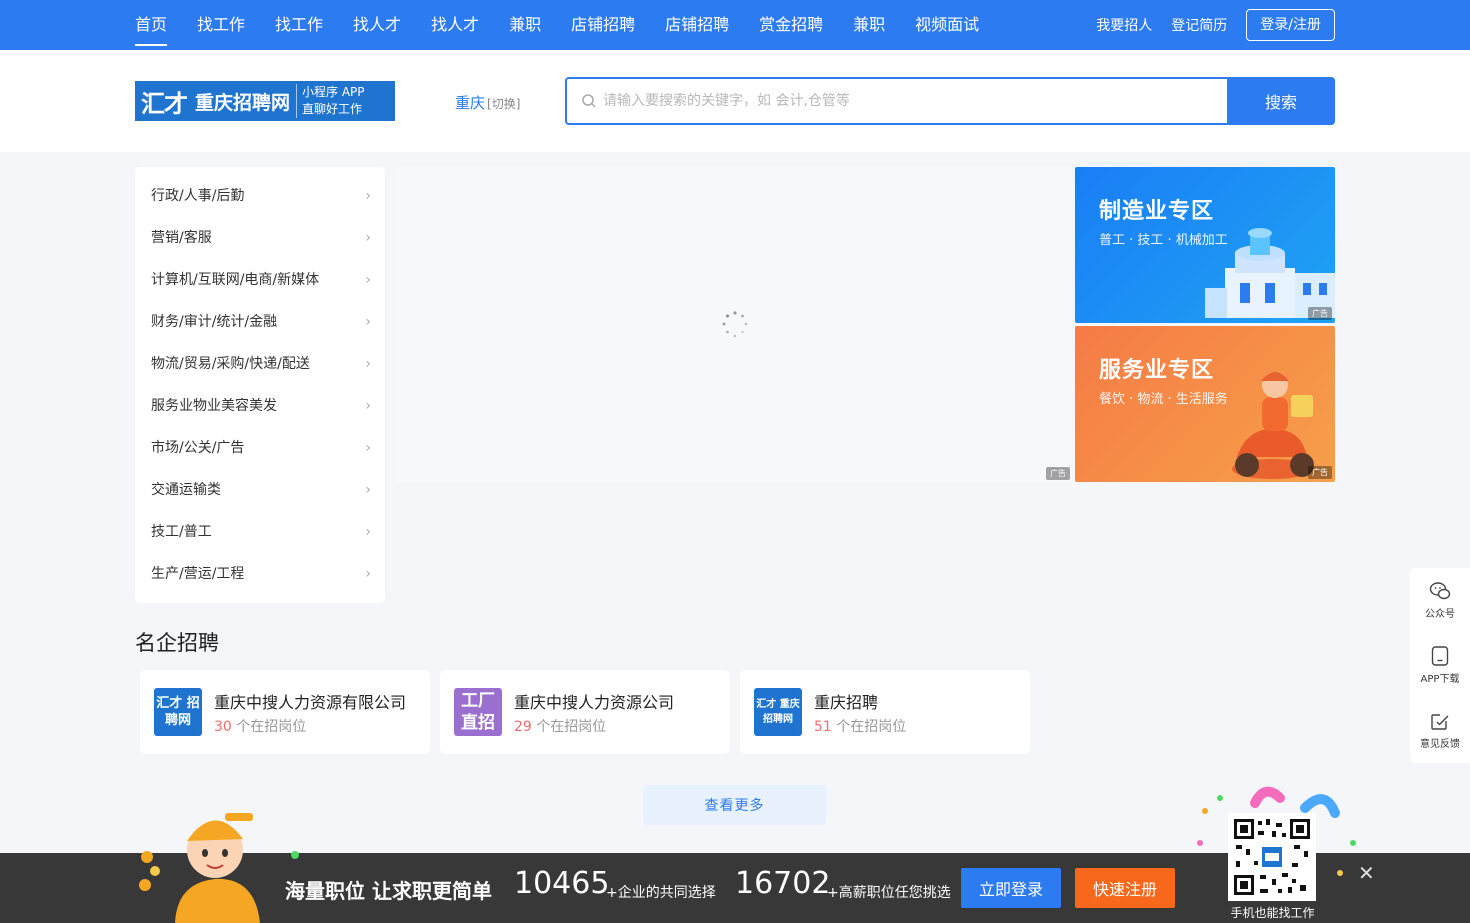 Image resolution: width=1470 pixels, height=923 pixels. Describe the element at coordinates (661, 893) in the screenshot. I see `company-count-label: +企业的共同选择` at that location.